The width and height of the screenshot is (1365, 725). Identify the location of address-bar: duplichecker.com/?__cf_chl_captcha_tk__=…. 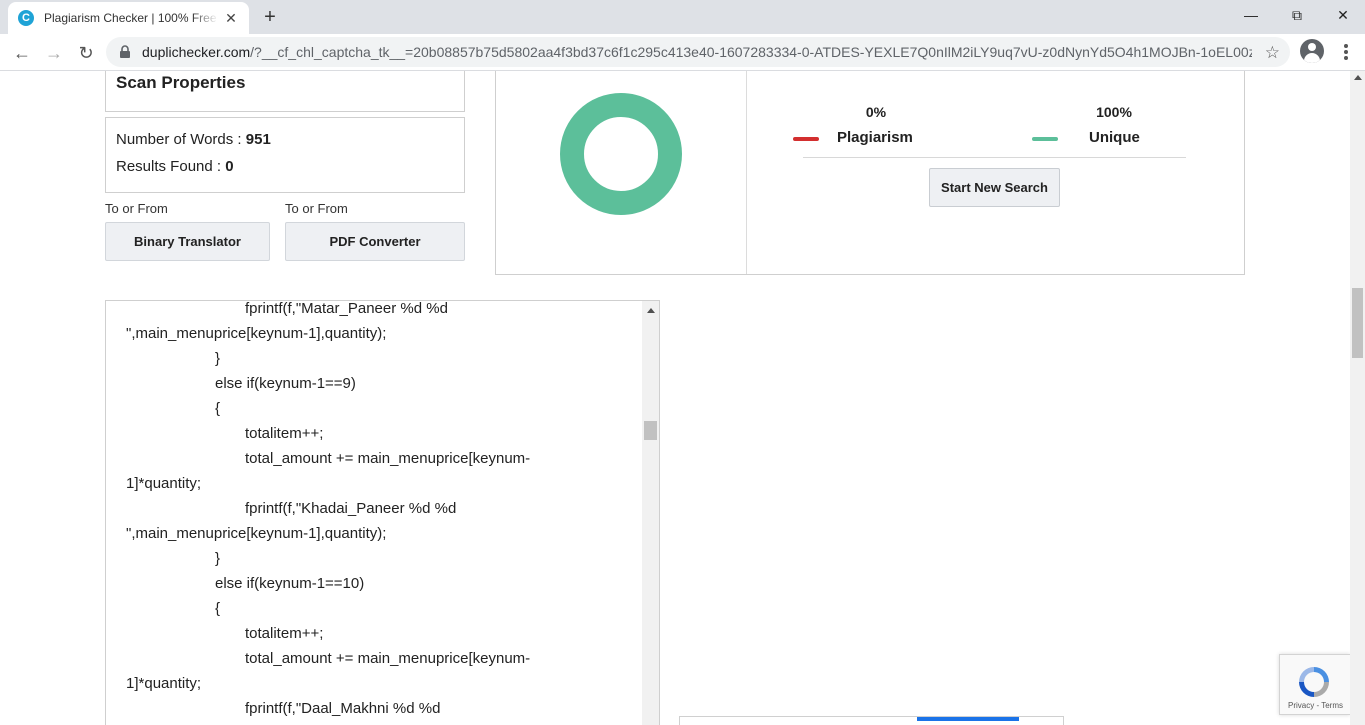
(698, 52).